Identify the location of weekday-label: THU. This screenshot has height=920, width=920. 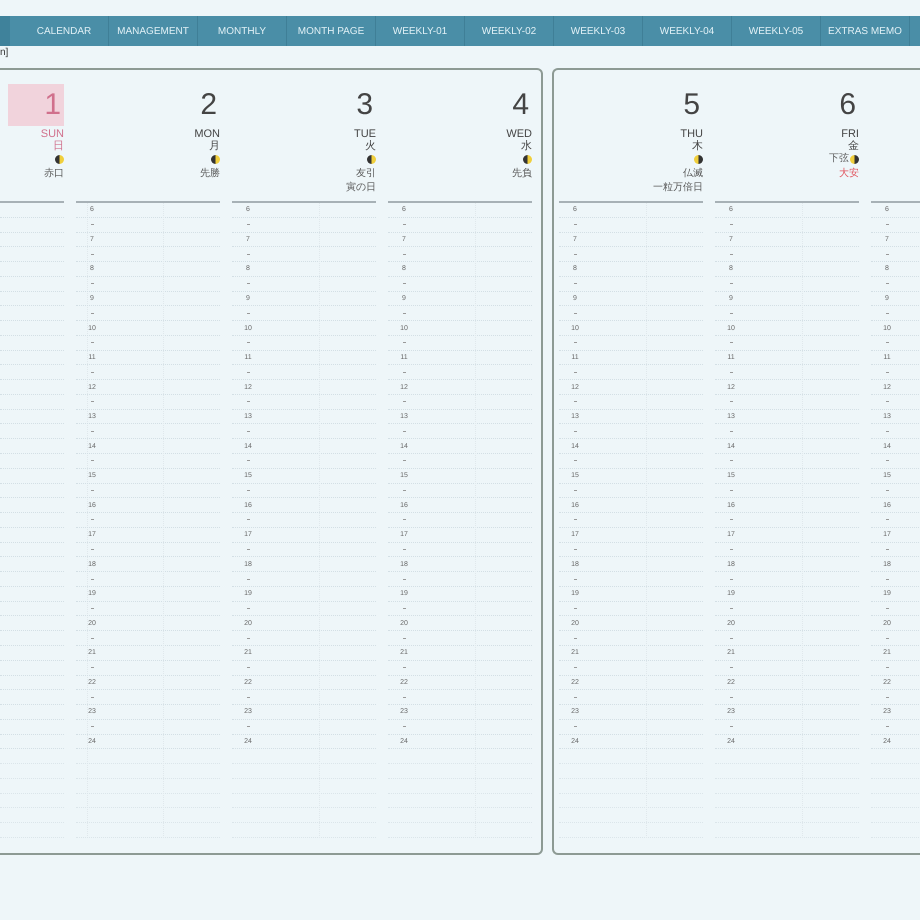
(691, 134).